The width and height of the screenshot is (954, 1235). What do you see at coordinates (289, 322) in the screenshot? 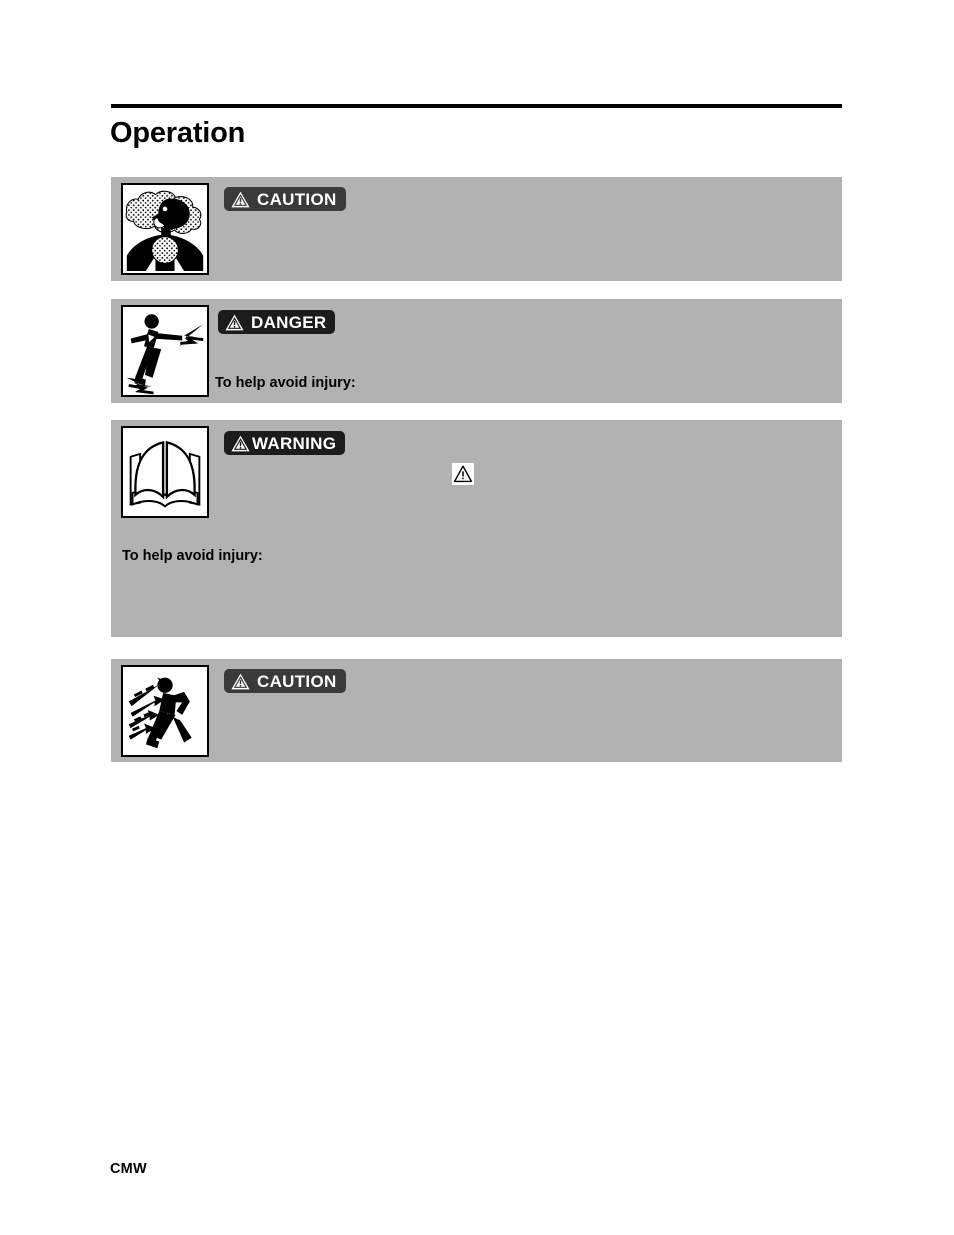
I see `signal-word-label: DANGER` at bounding box center [289, 322].